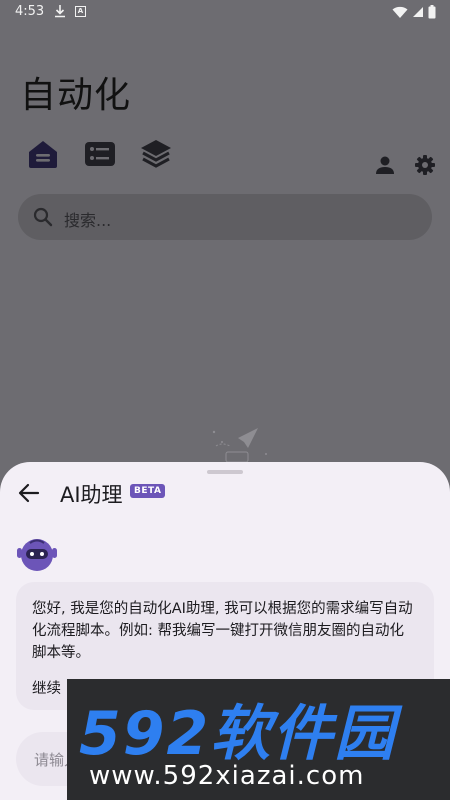 Image resolution: width=450 pixels, height=800 pixels. Describe the element at coordinates (76, 95) in the screenshot. I see `page-title: 自动化` at that location.